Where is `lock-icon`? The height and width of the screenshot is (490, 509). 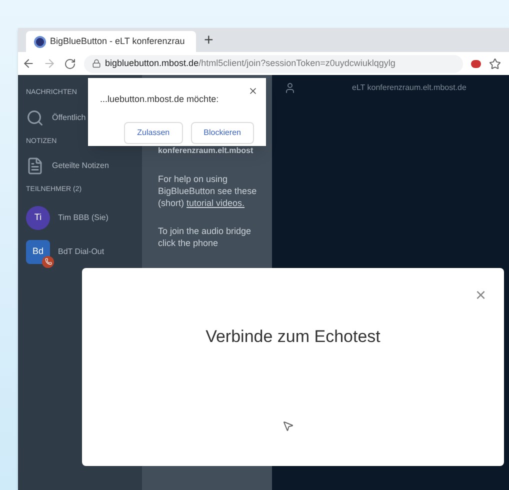 lock-icon is located at coordinates (96, 63).